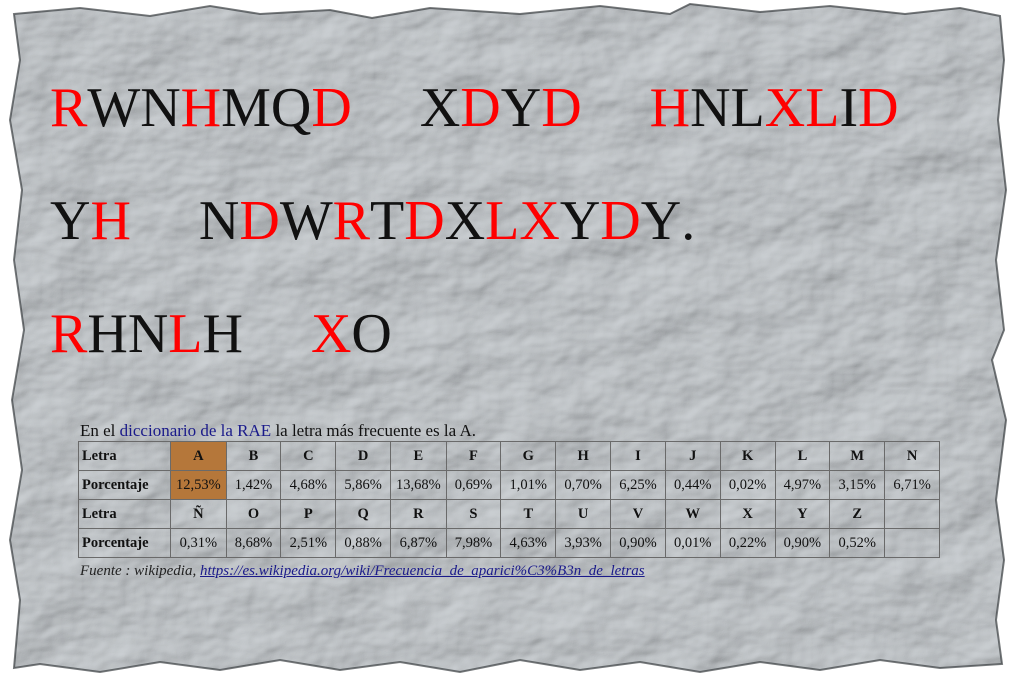 This screenshot has height=675, width=1013. What do you see at coordinates (363, 543) in the screenshot?
I see `percent-cell: 0,88%` at bounding box center [363, 543].